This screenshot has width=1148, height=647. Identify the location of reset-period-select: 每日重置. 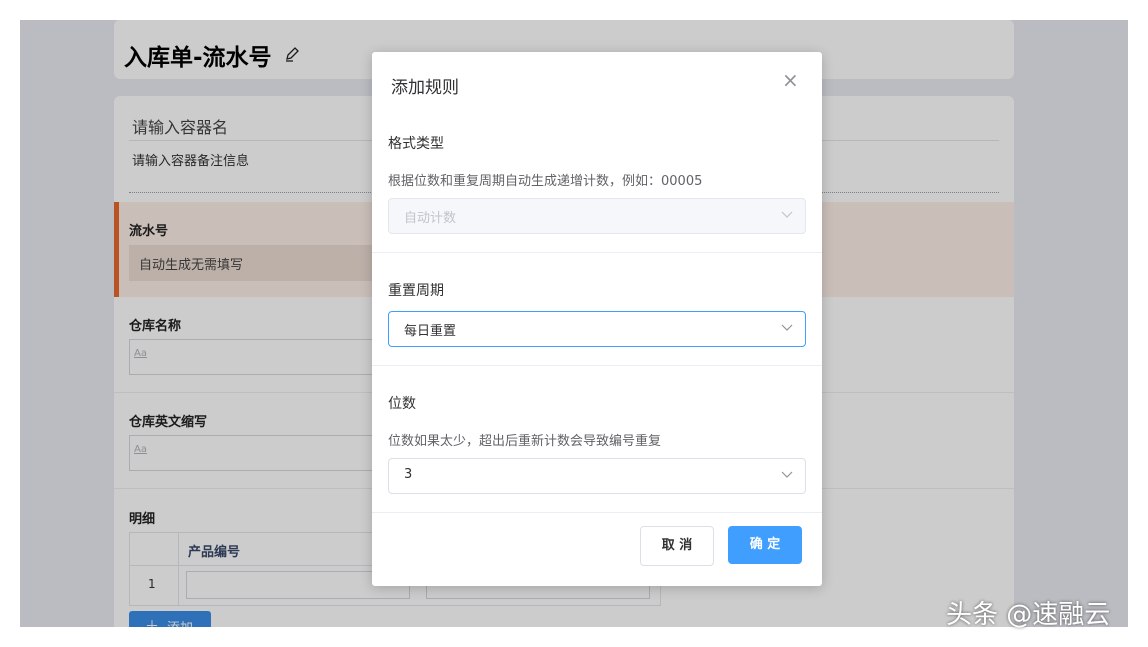
(597, 329).